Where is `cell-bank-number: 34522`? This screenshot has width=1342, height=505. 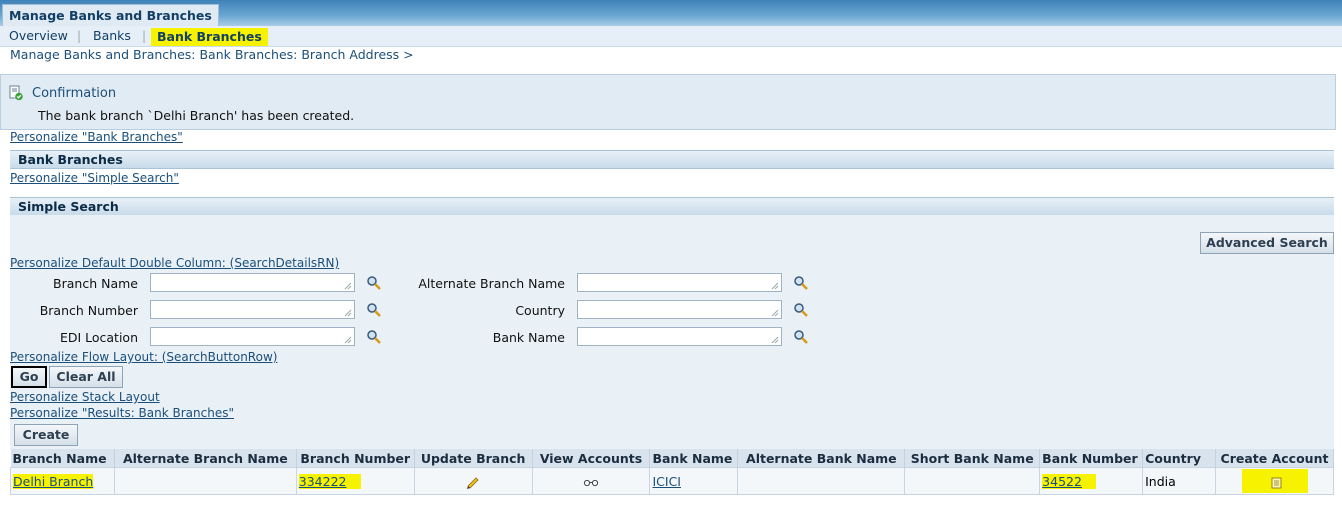
cell-bank-number: 34522 is located at coordinates (1091, 481).